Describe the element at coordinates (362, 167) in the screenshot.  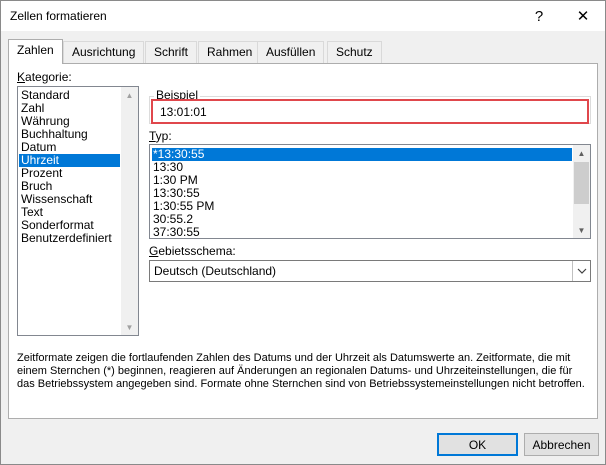
I see `list-item: 13:30` at that location.